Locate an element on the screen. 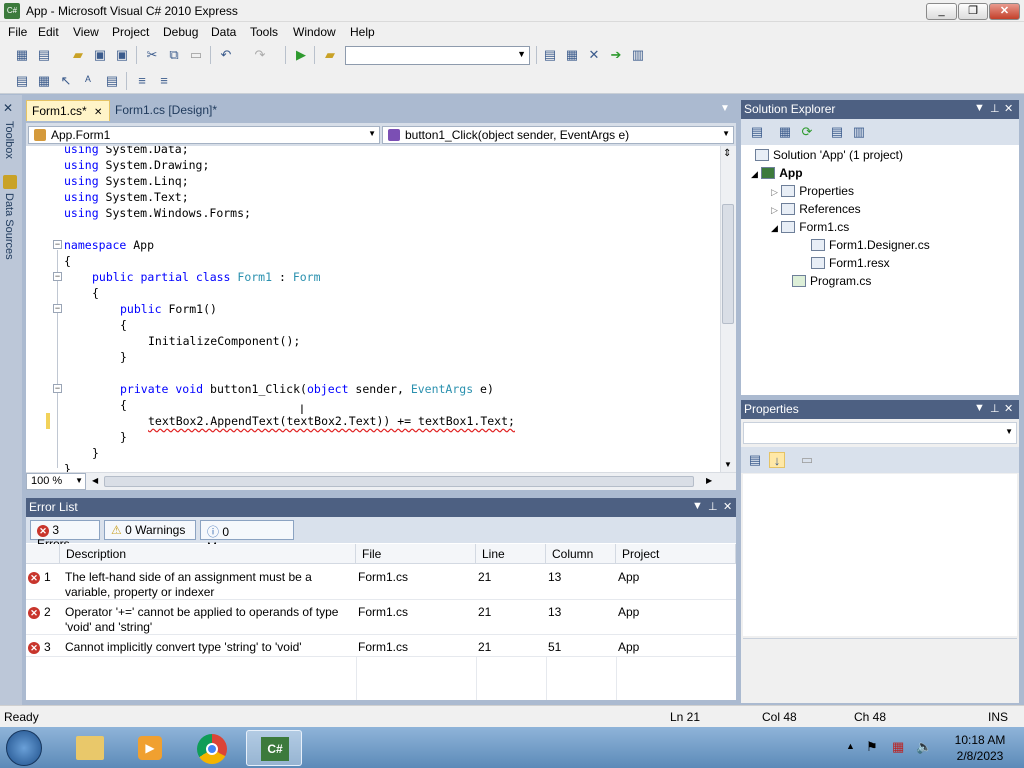  add-item-icon: ▤ is located at coordinates (44, 55).